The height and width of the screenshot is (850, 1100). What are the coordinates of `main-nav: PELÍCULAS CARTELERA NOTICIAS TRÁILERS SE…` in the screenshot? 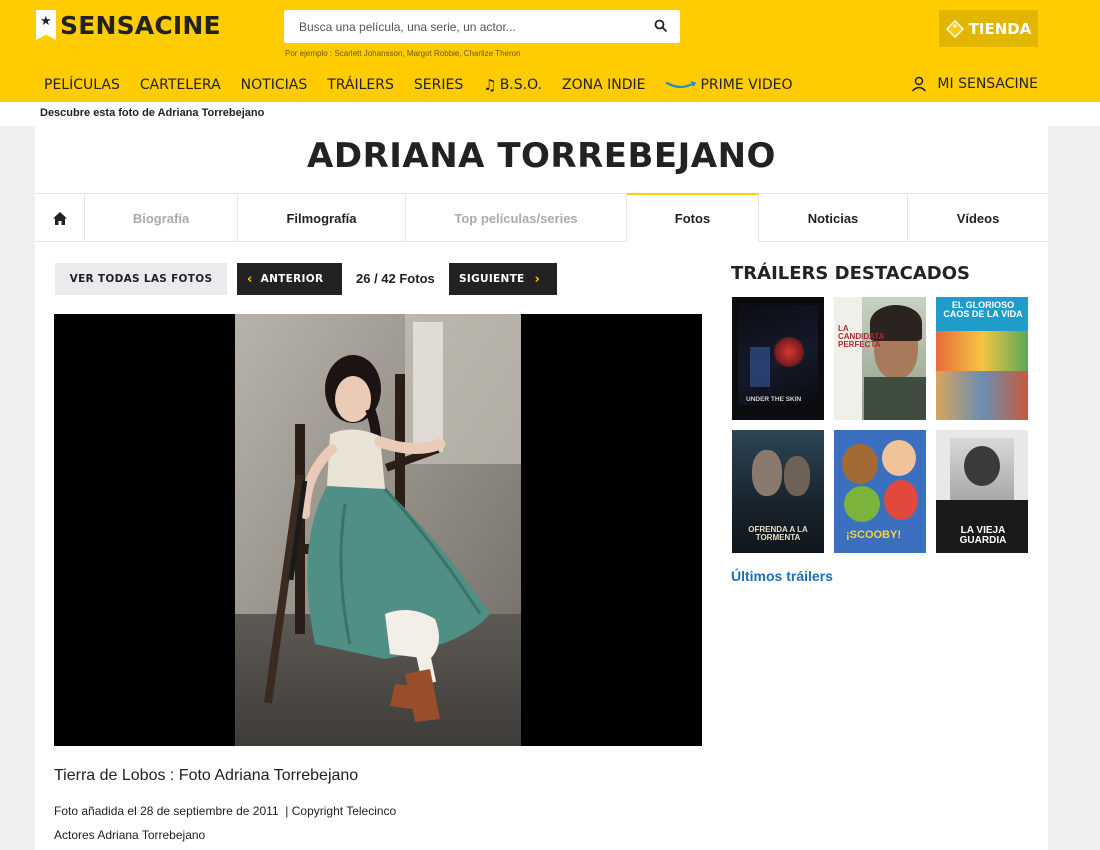 It's located at (428, 85).